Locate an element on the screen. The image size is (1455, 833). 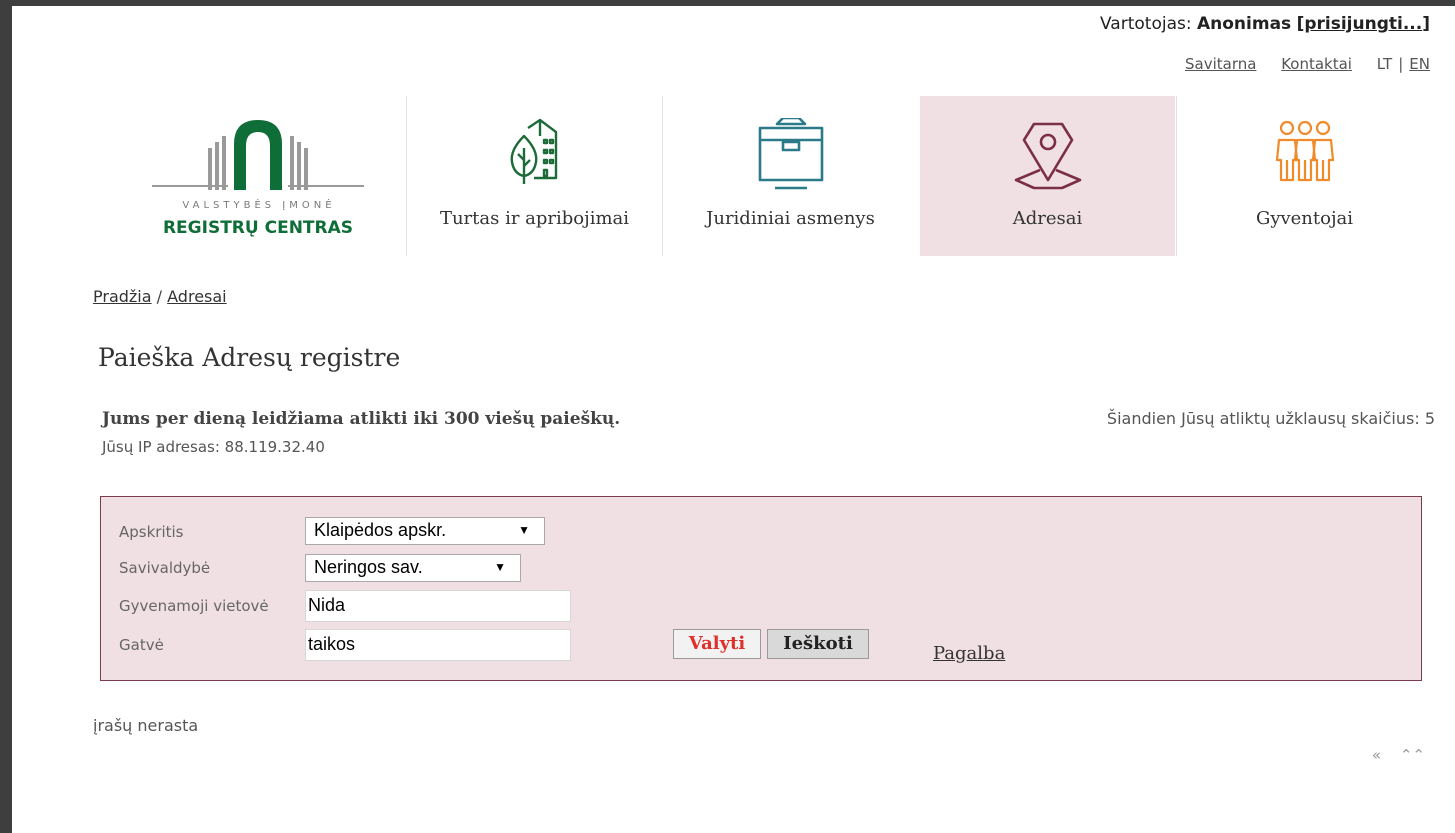
nav-legal-entities-label: Juridiniai asmenys is located at coordinates (790, 218).